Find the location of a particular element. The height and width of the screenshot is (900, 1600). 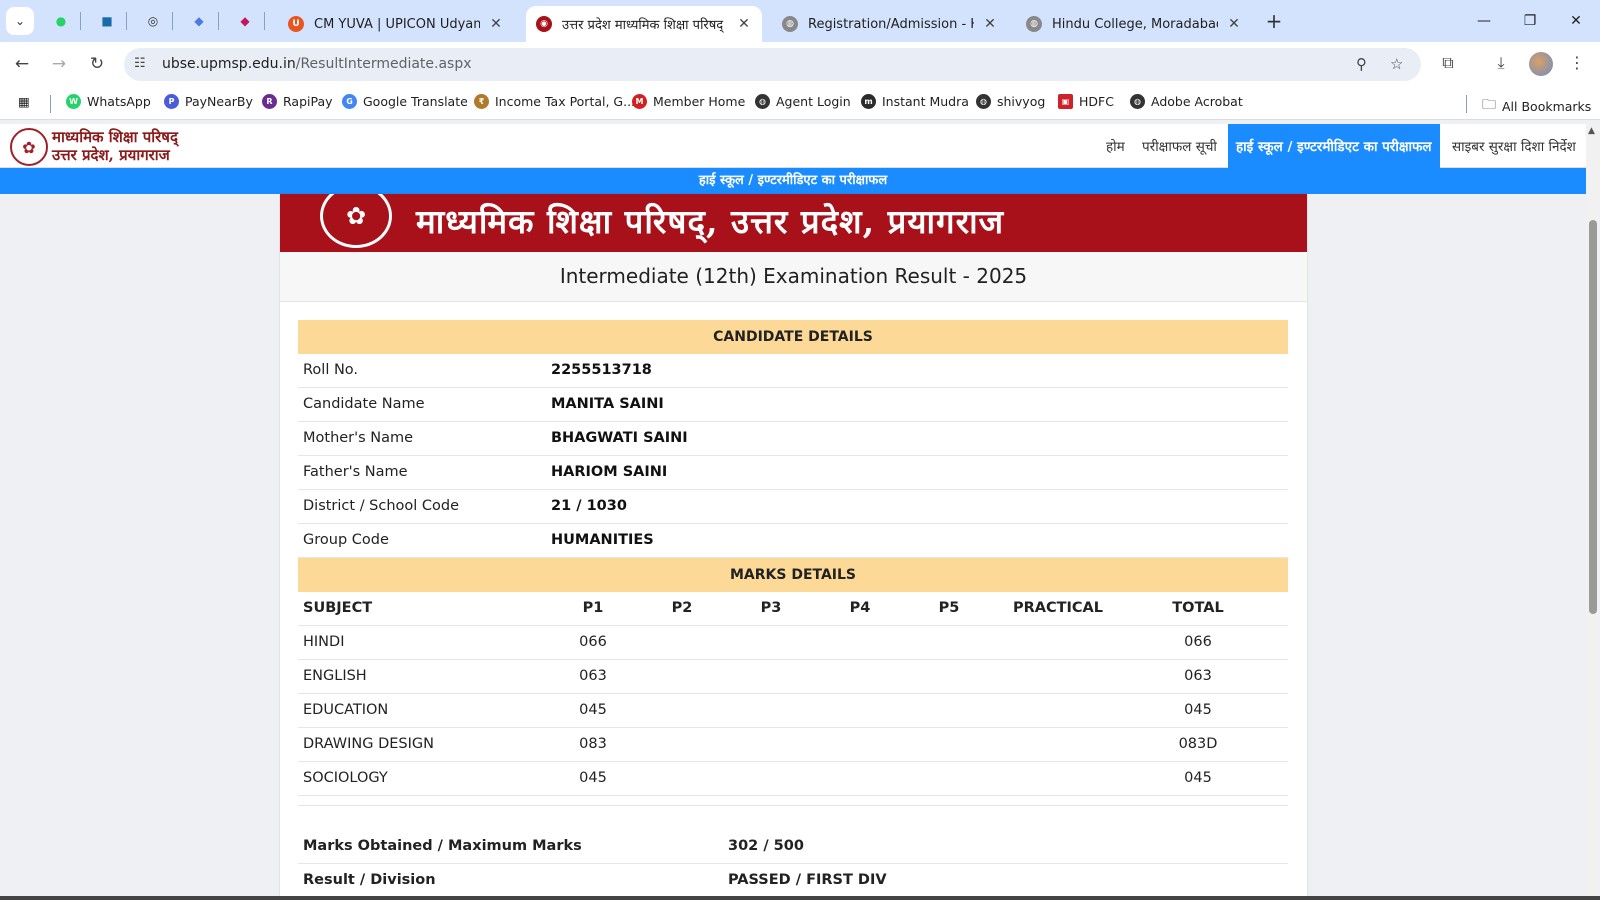

go-pinned-tab-icon: ◎ is located at coordinates (153, 21).